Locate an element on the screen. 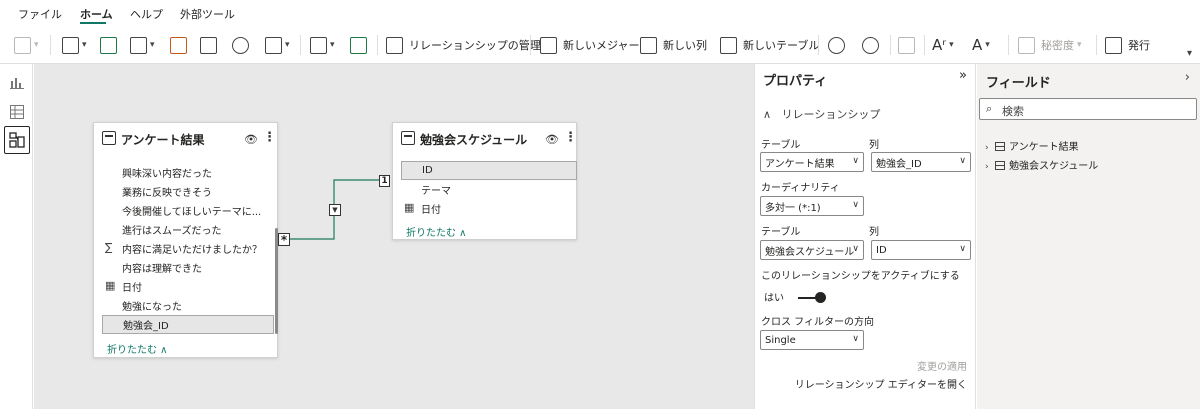 This screenshot has height=409, width=1200. select-value: 勉強会スケジュール is located at coordinates (810, 252).